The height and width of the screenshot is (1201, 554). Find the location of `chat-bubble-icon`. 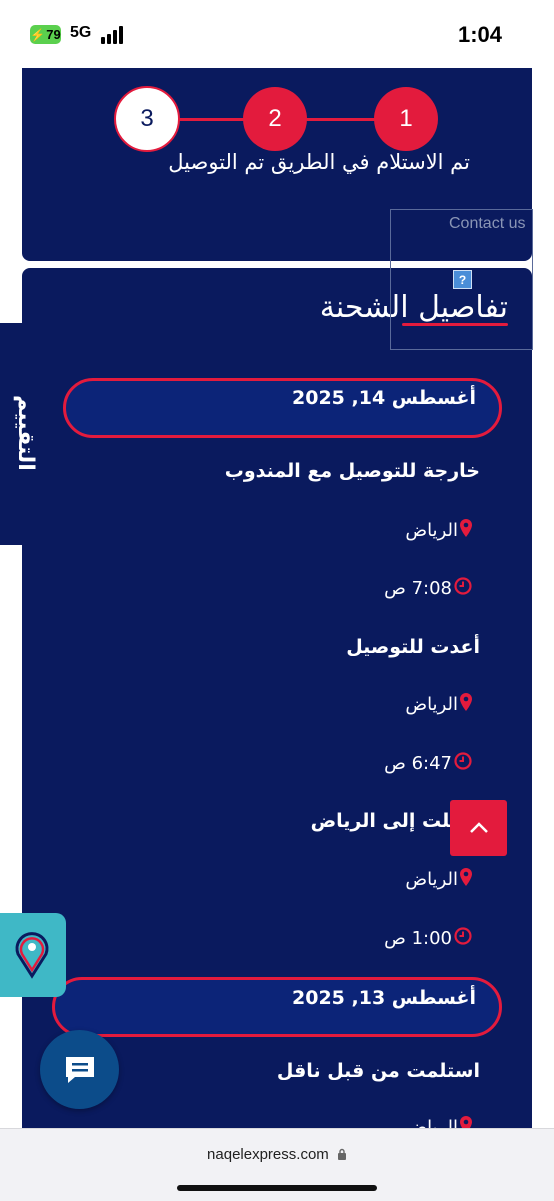

chat-bubble-icon is located at coordinates (79, 1069).